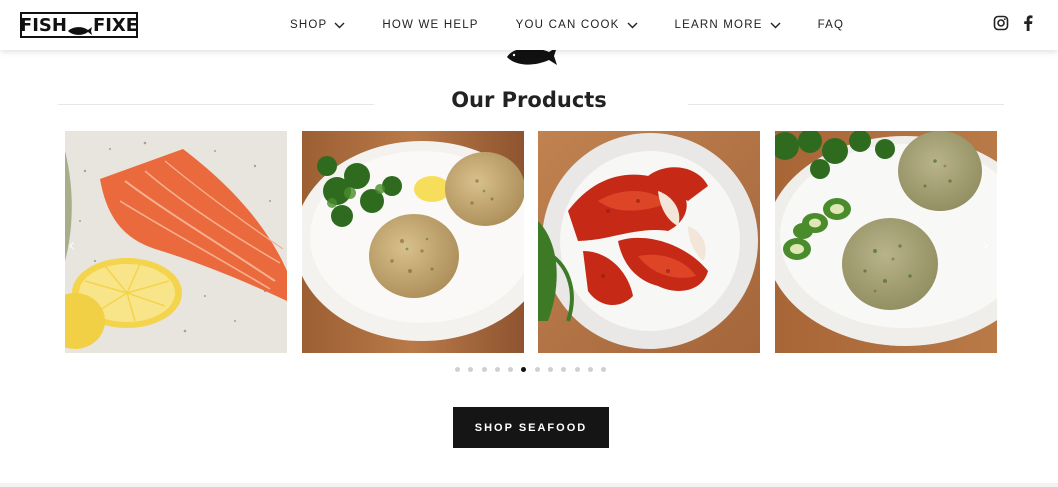 Image resolution: width=1058 pixels, height=487 pixels. I want to click on carousel-pagination, so click(535, 369).